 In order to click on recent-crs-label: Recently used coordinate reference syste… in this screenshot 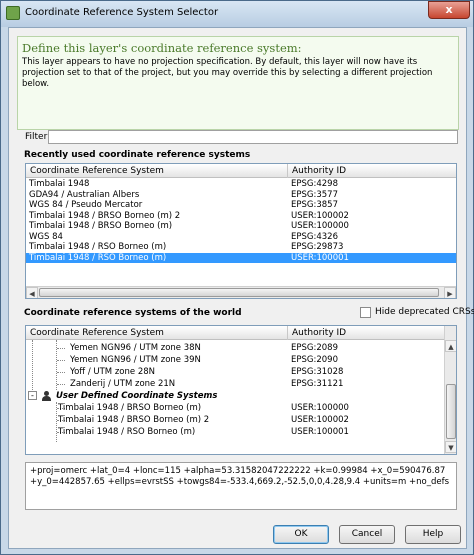, I will do `click(137, 155)`.